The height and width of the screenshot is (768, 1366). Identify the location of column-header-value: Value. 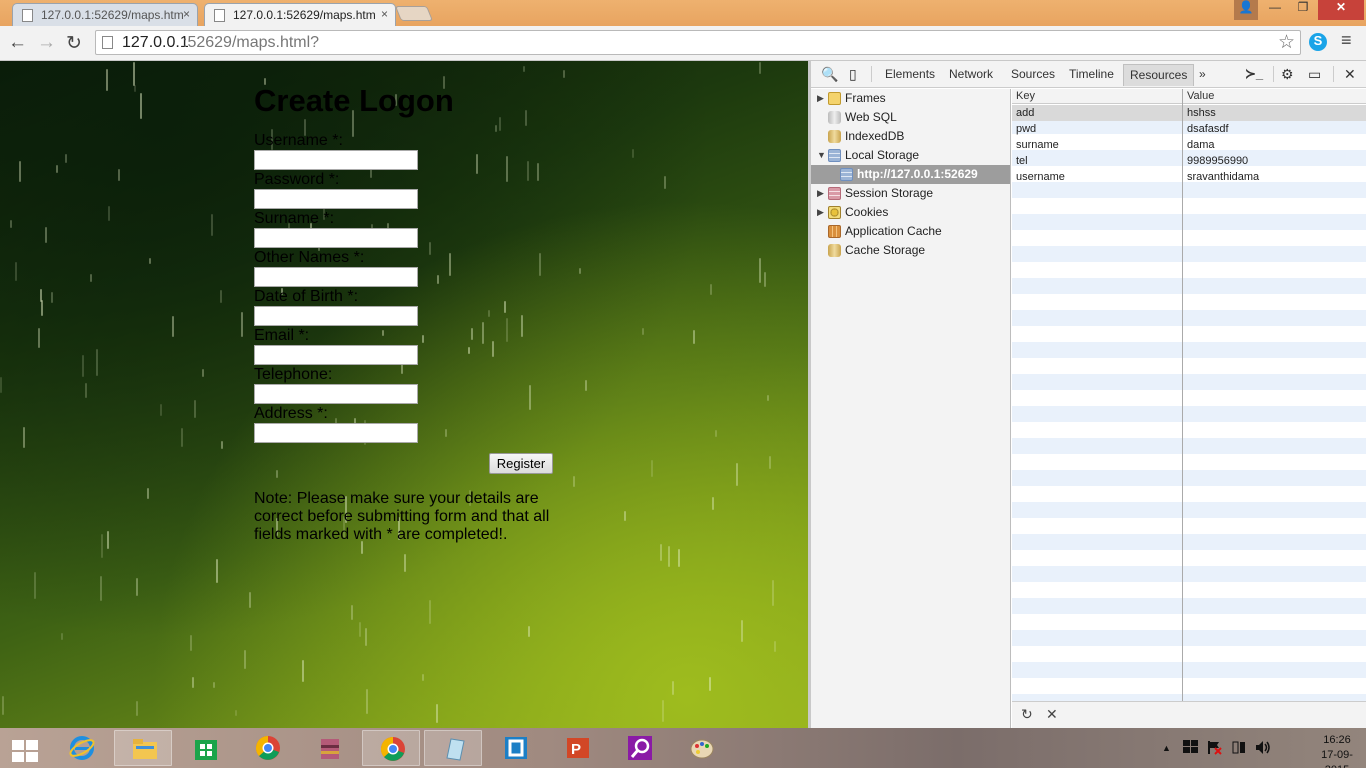
(1200, 96).